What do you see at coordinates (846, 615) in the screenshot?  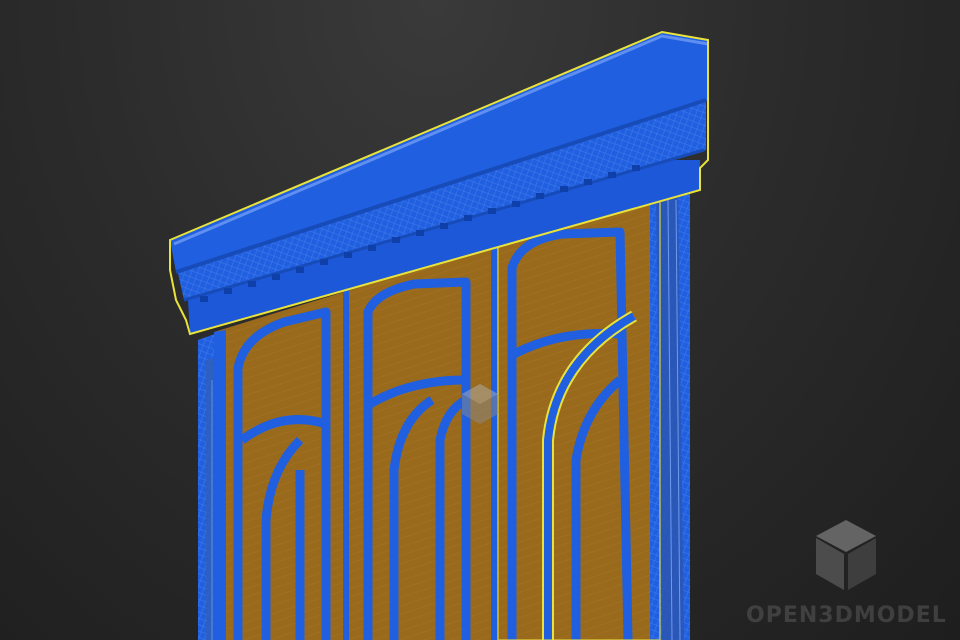 I see `watermark-label: OPEN3DMODEL` at bounding box center [846, 615].